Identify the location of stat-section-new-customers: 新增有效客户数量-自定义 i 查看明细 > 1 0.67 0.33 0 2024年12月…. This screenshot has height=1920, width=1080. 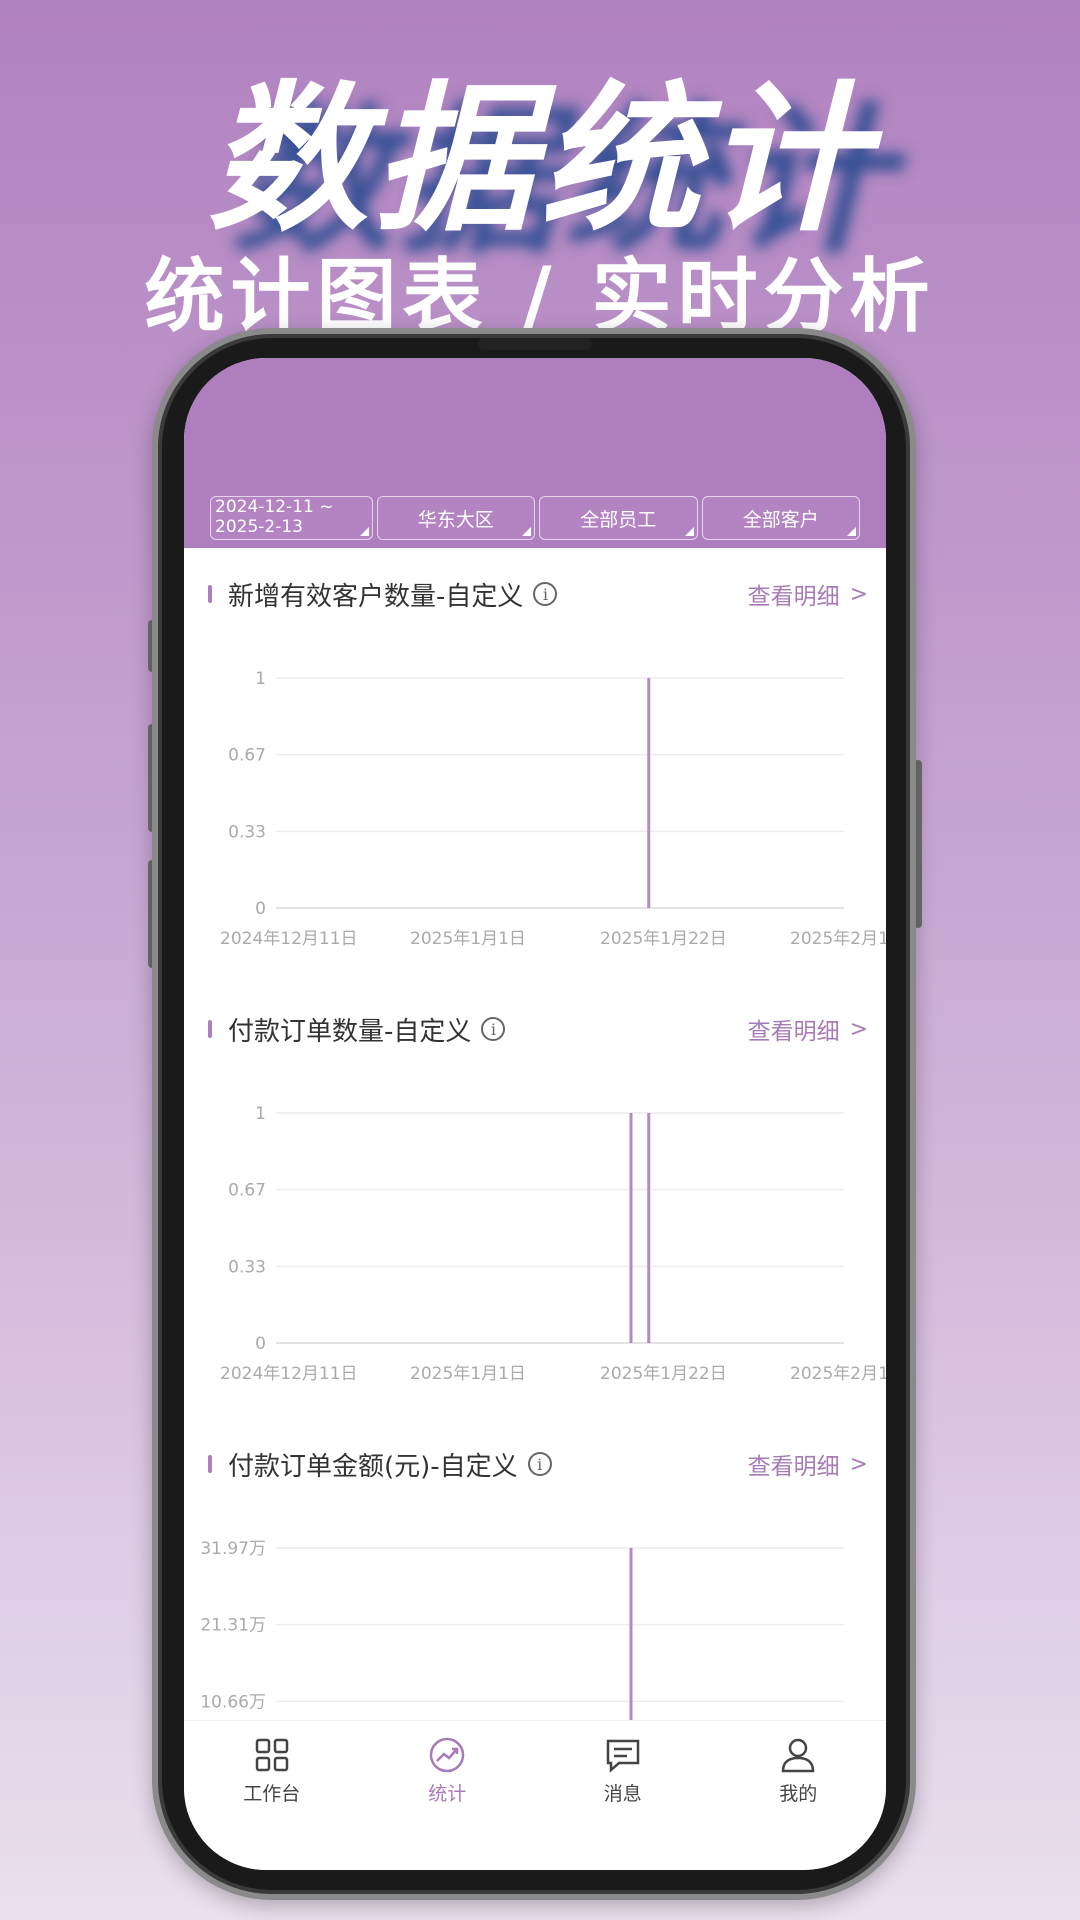
(535, 765).